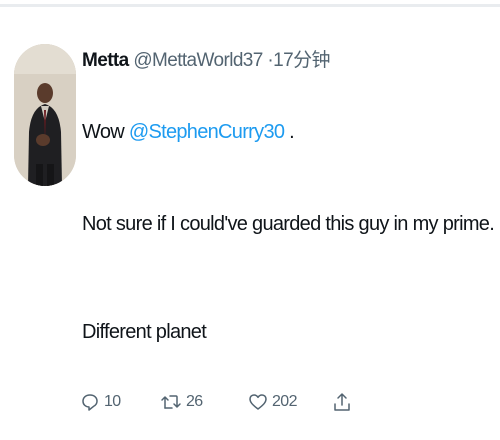  I want to click on avatar, so click(45, 115).